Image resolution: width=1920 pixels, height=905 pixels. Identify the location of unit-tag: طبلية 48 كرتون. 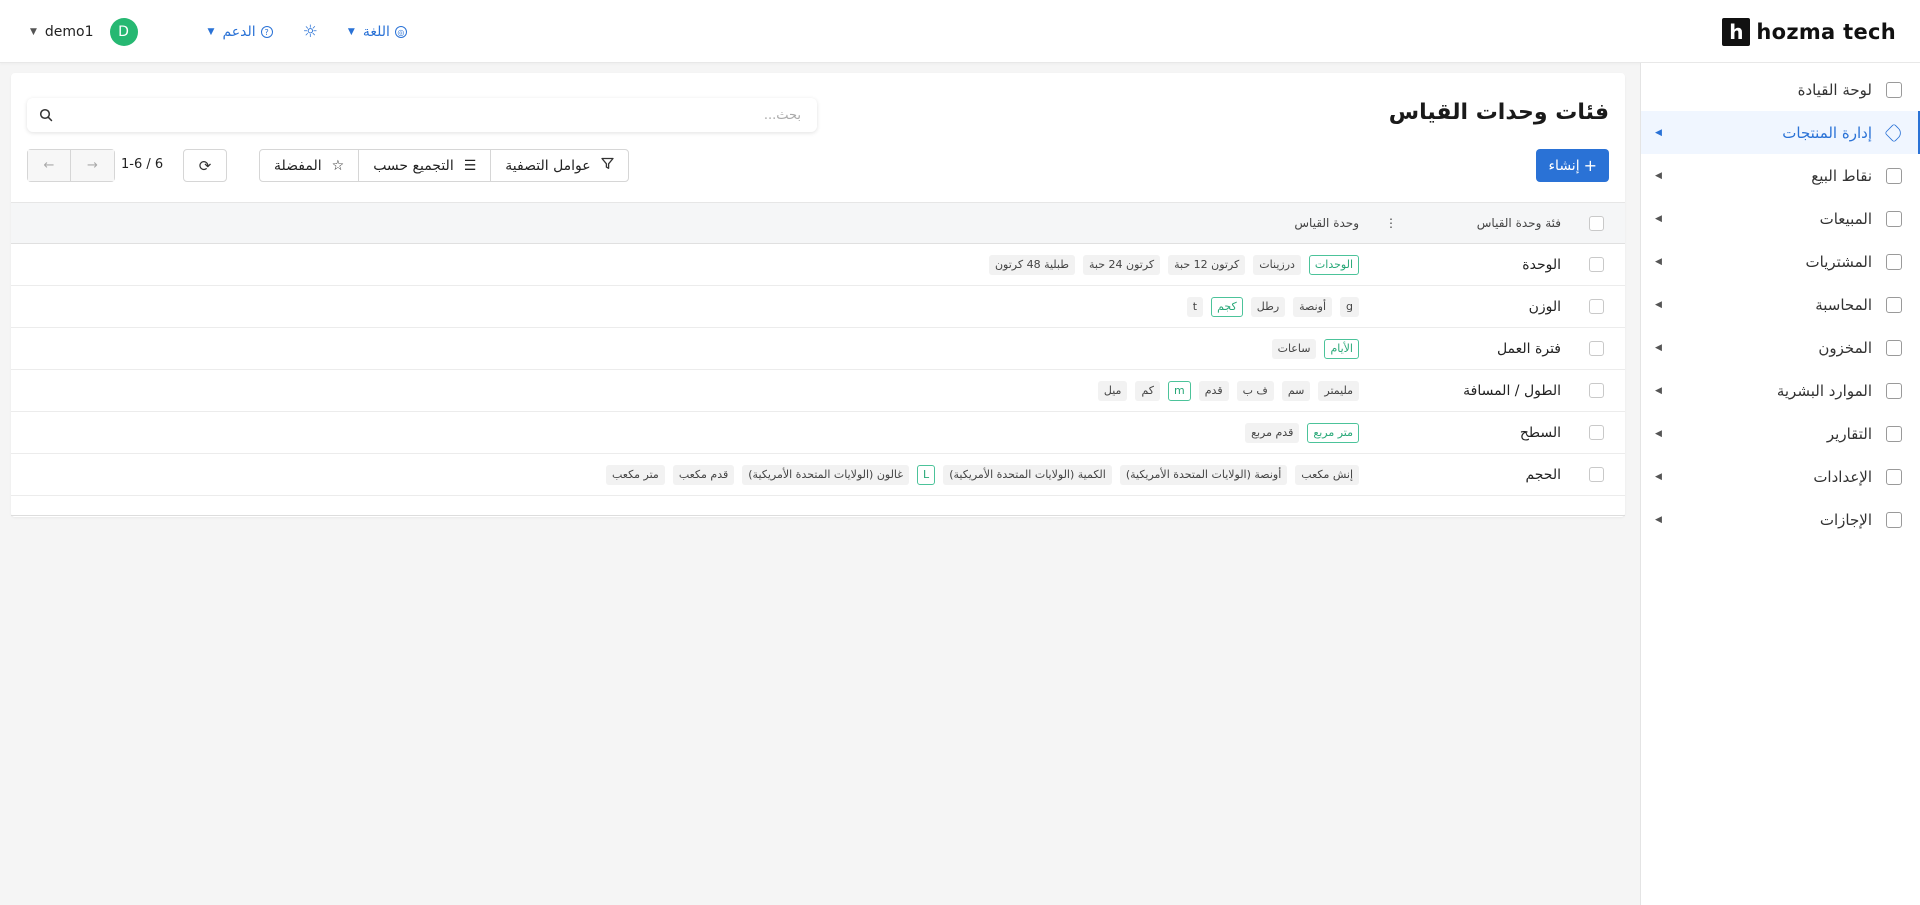
(1032, 264).